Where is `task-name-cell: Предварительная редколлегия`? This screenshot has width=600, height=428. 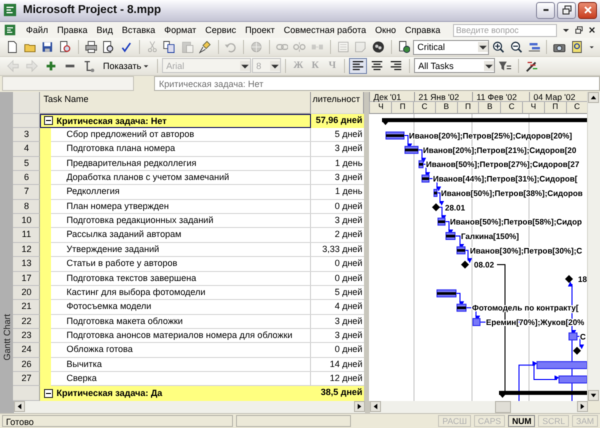 task-name-cell: Предварительная редколлегия is located at coordinates (181, 164).